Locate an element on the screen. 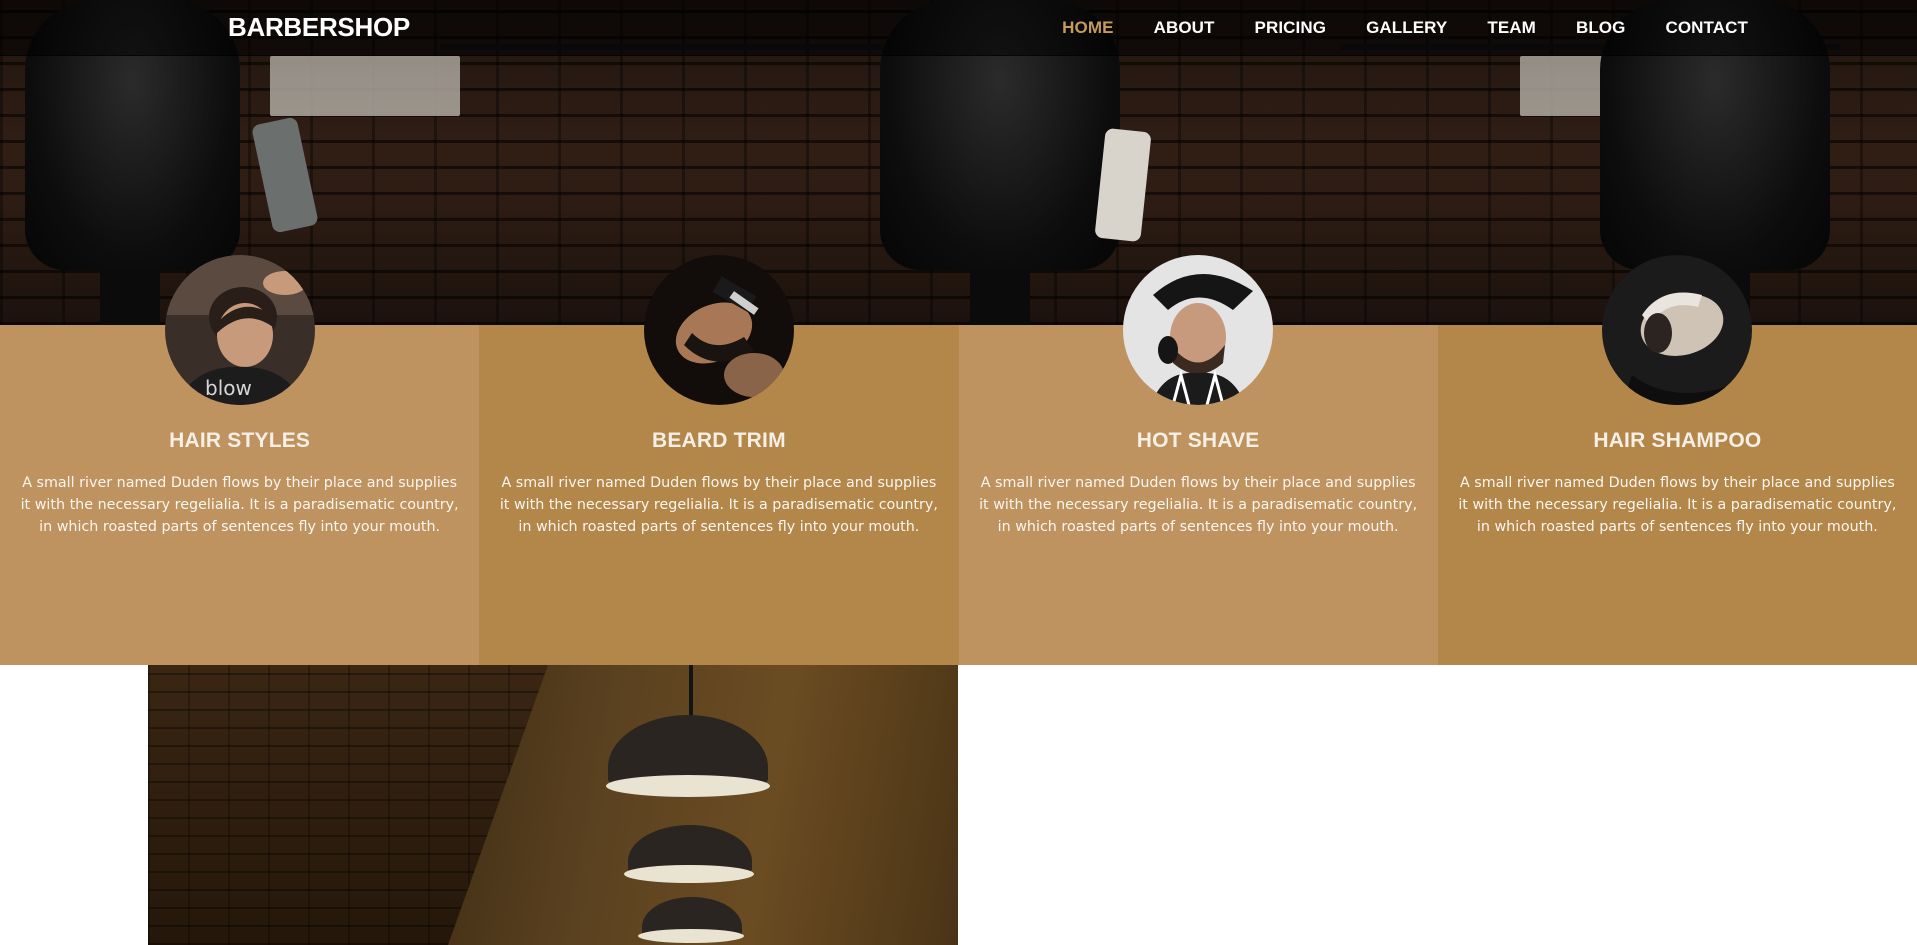  brand-logo: BARBERSHOP is located at coordinates (319, 27).